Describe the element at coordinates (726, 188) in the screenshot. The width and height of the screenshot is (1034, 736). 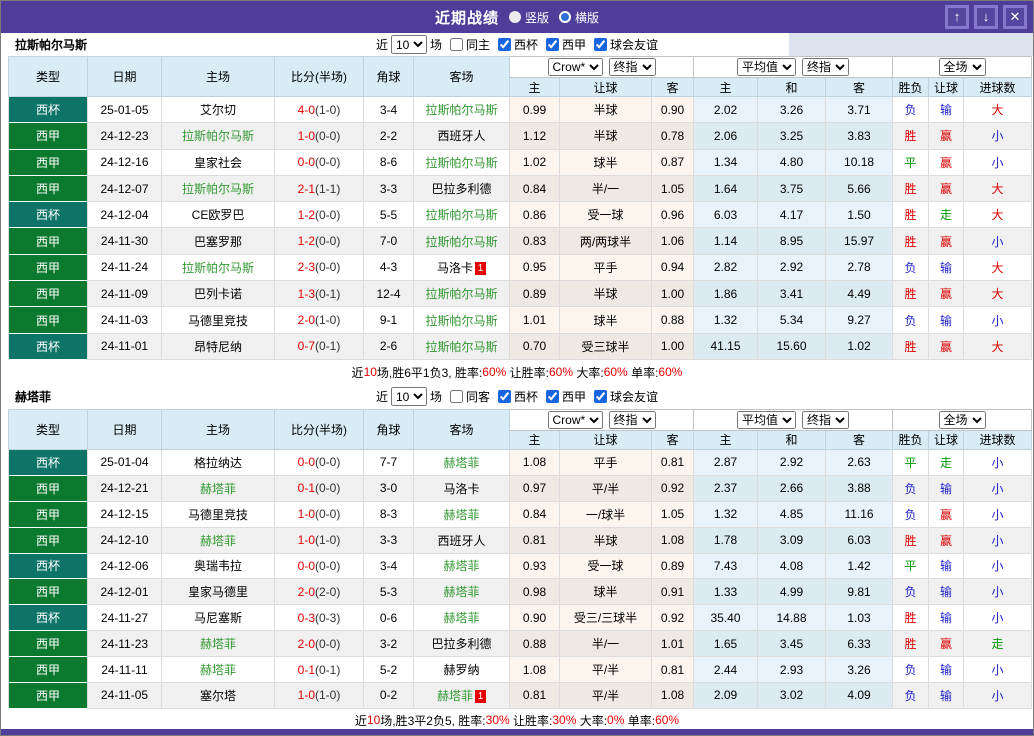
I see `europe-home-odds: 1.64` at that location.